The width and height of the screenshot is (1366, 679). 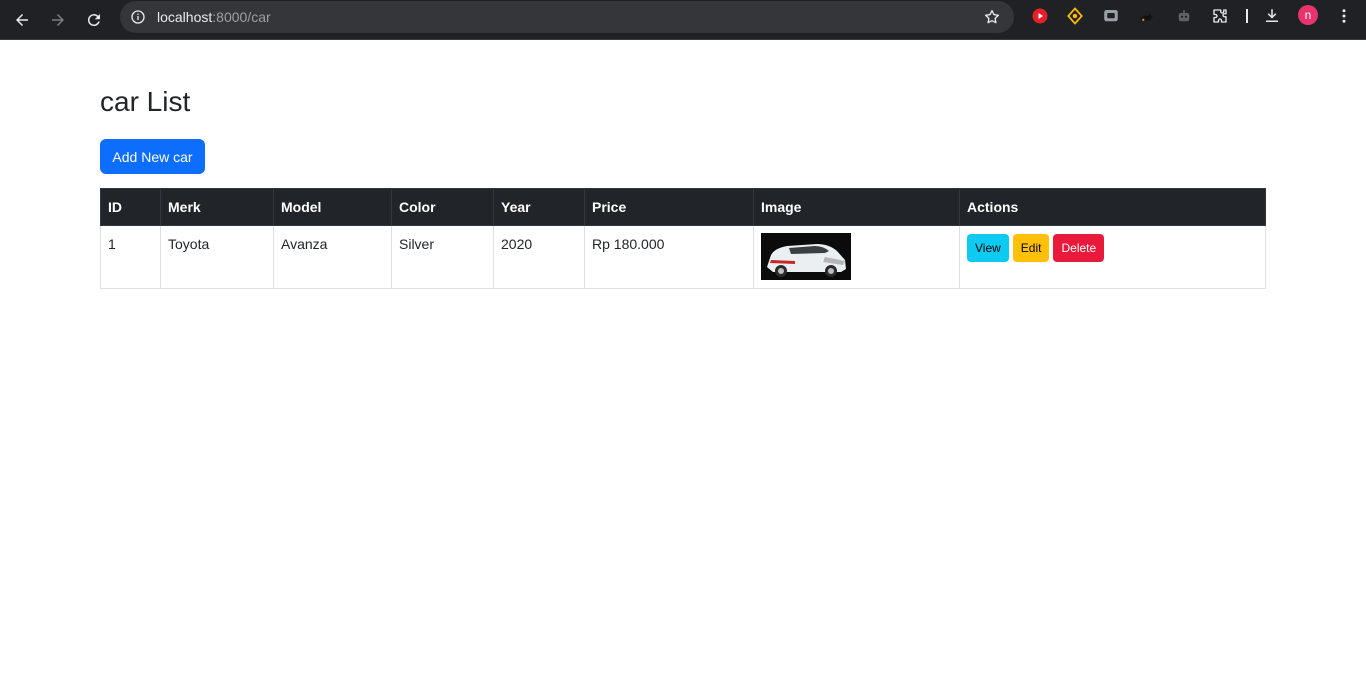 I want to click on coin-extension-icon, so click(x=1075, y=16).